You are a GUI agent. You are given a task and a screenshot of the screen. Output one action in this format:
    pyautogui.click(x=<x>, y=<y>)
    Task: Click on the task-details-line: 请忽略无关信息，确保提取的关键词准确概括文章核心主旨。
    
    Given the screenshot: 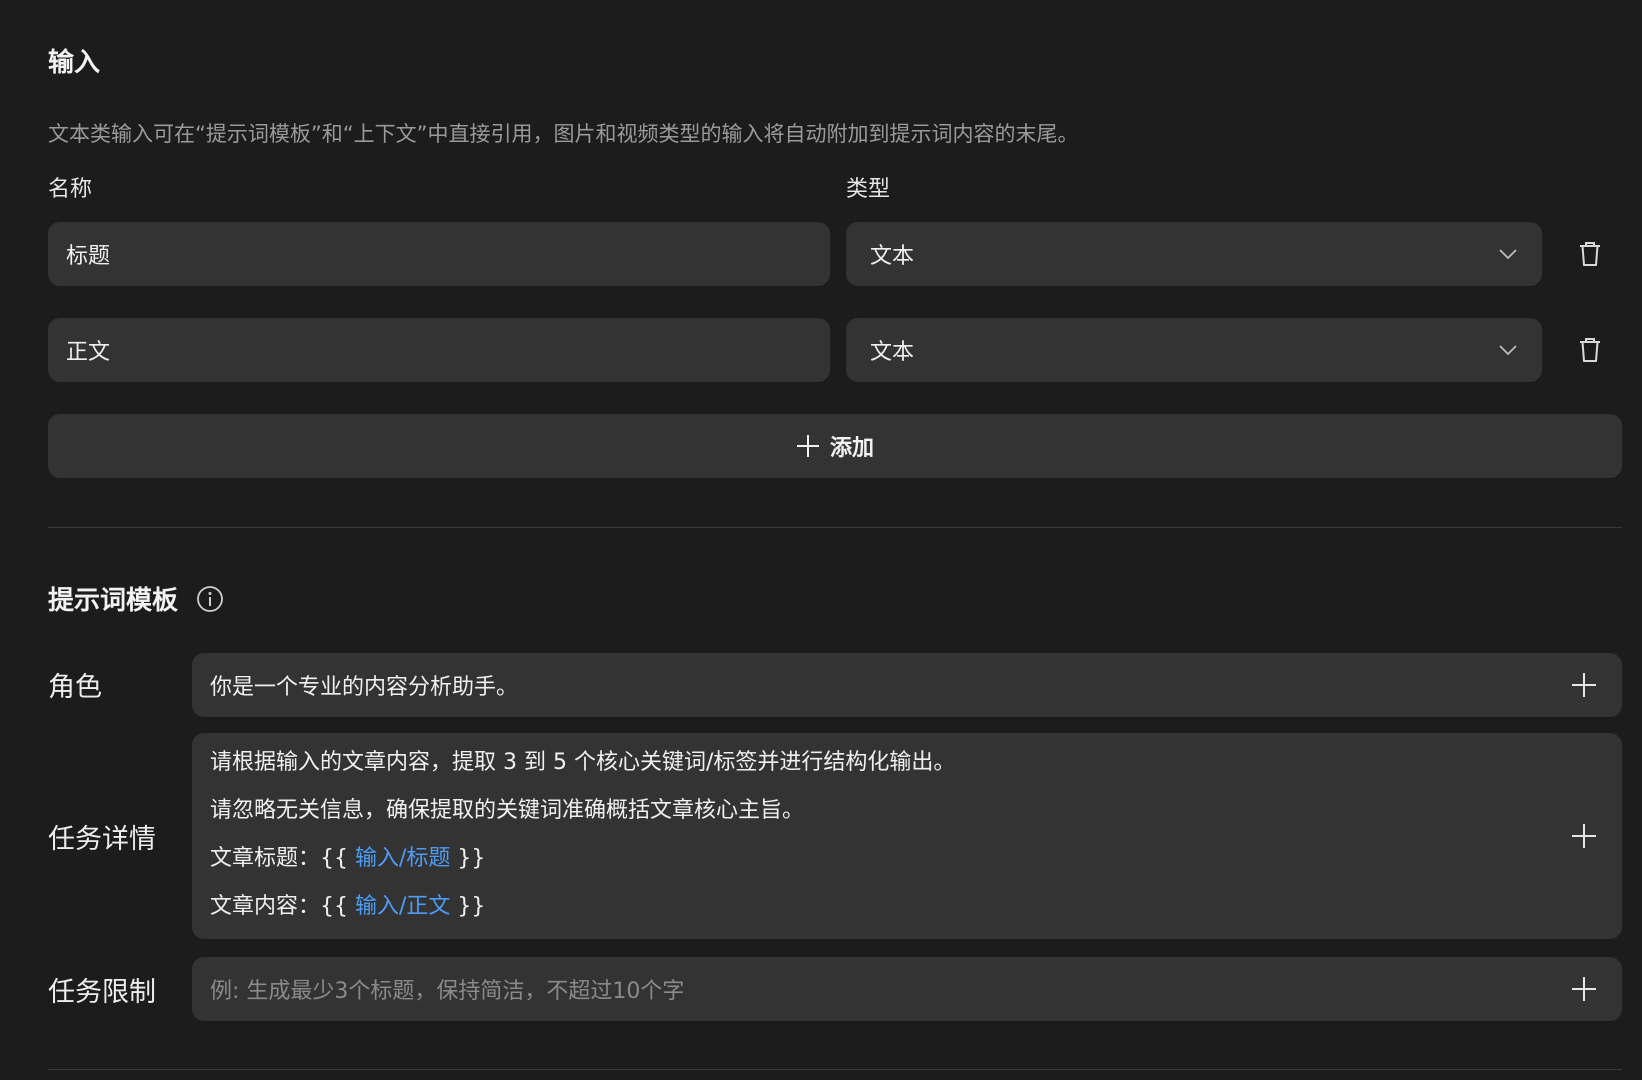 What is the action you would take?
    pyautogui.click(x=507, y=810)
    